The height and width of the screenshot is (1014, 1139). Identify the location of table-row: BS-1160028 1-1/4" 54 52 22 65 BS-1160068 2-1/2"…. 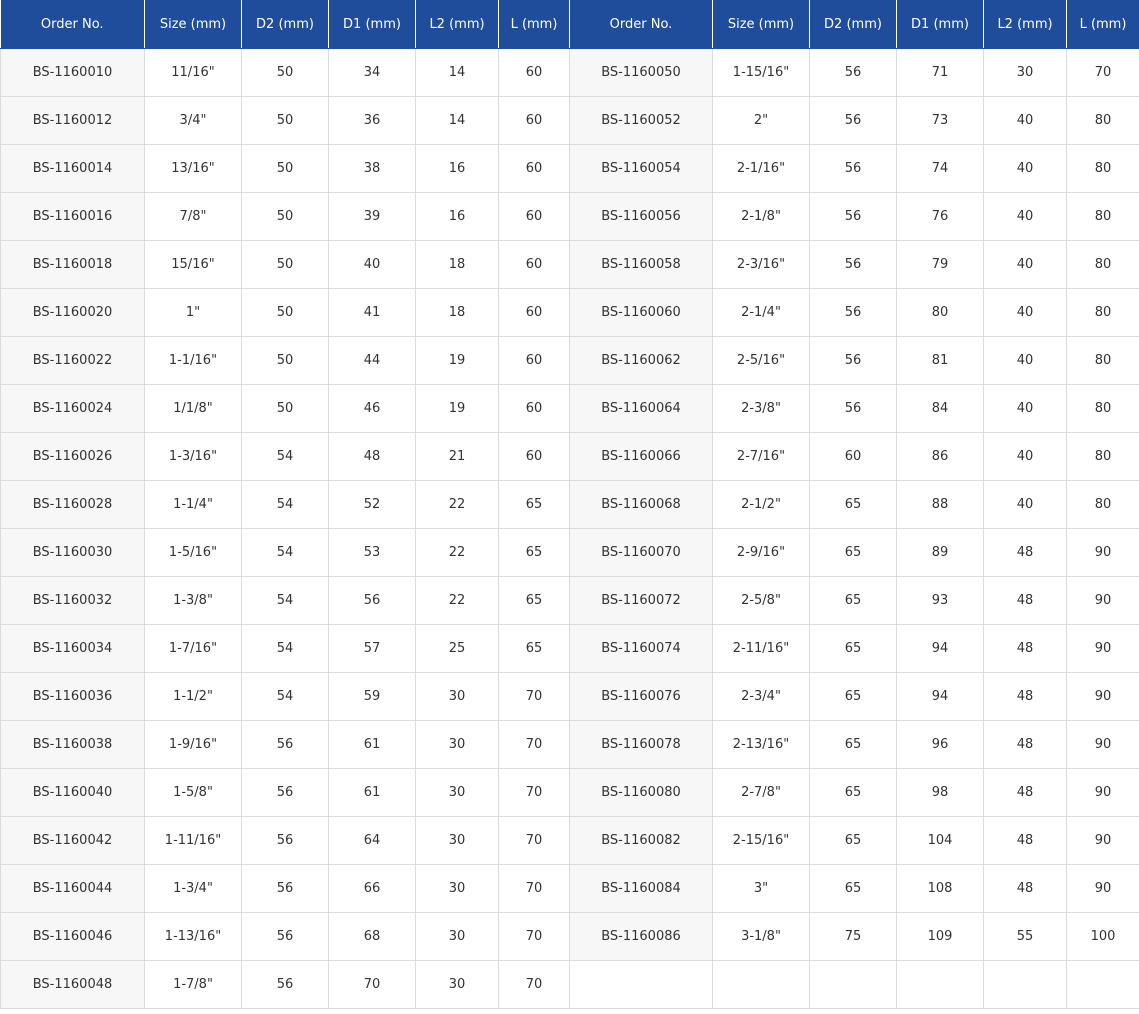
(569, 504).